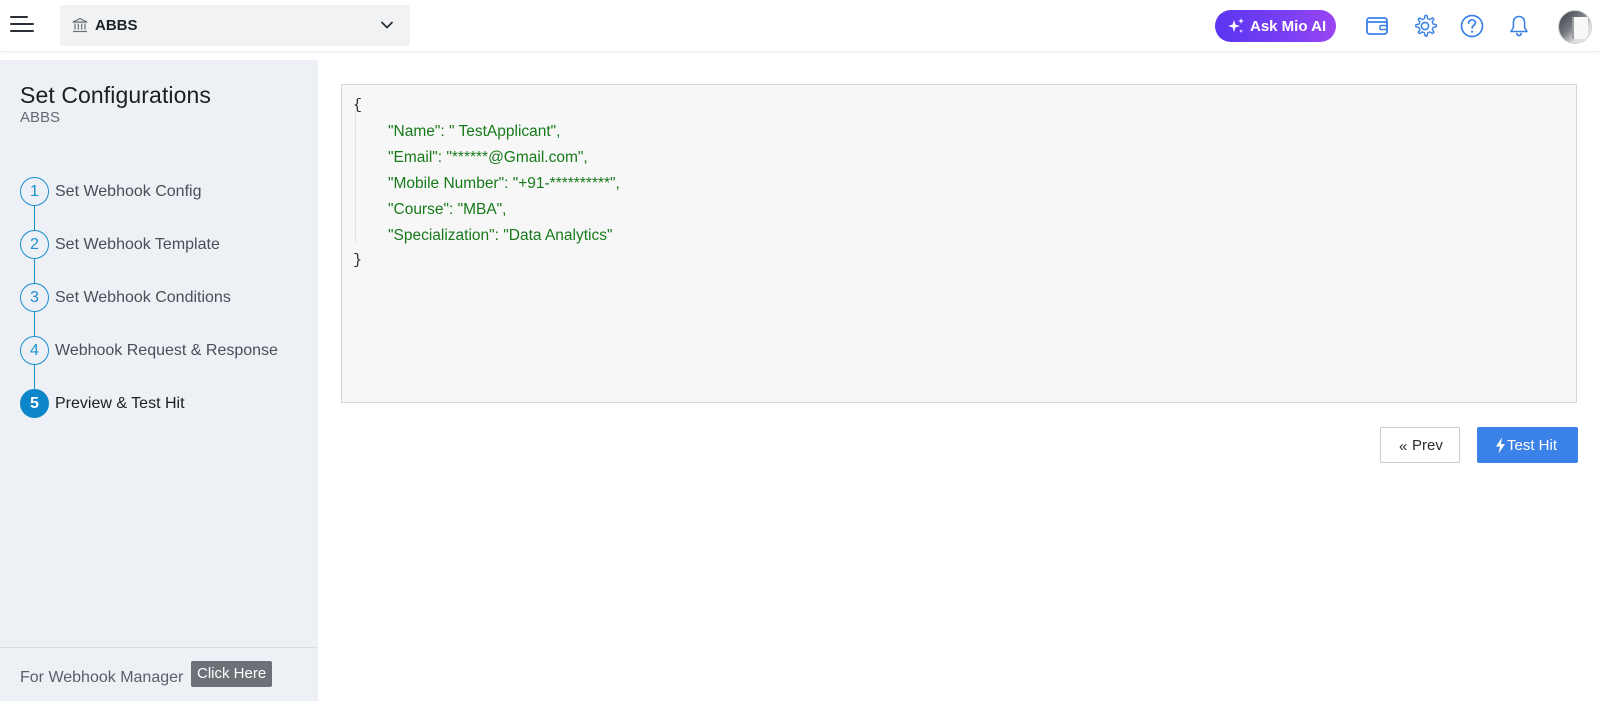 This screenshot has width=1600, height=701. I want to click on menu-icon, so click(23, 25).